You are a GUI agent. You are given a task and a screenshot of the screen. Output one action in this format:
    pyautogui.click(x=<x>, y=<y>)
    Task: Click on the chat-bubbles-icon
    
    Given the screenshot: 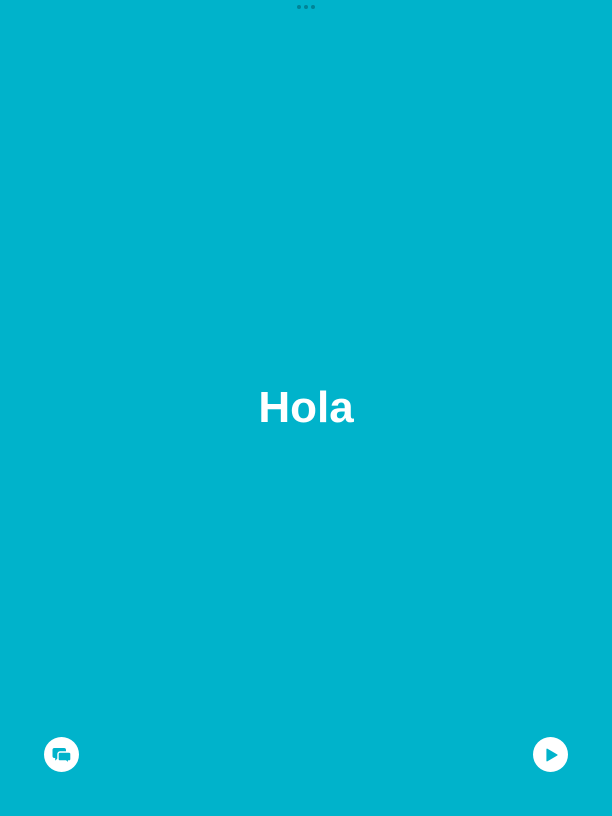 What is the action you would take?
    pyautogui.click(x=62, y=755)
    